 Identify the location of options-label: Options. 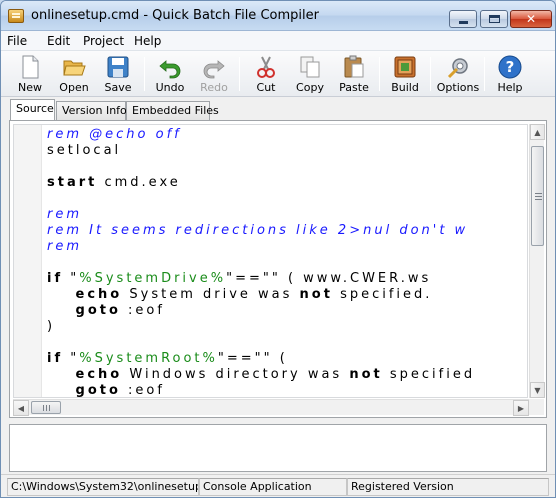
(458, 87).